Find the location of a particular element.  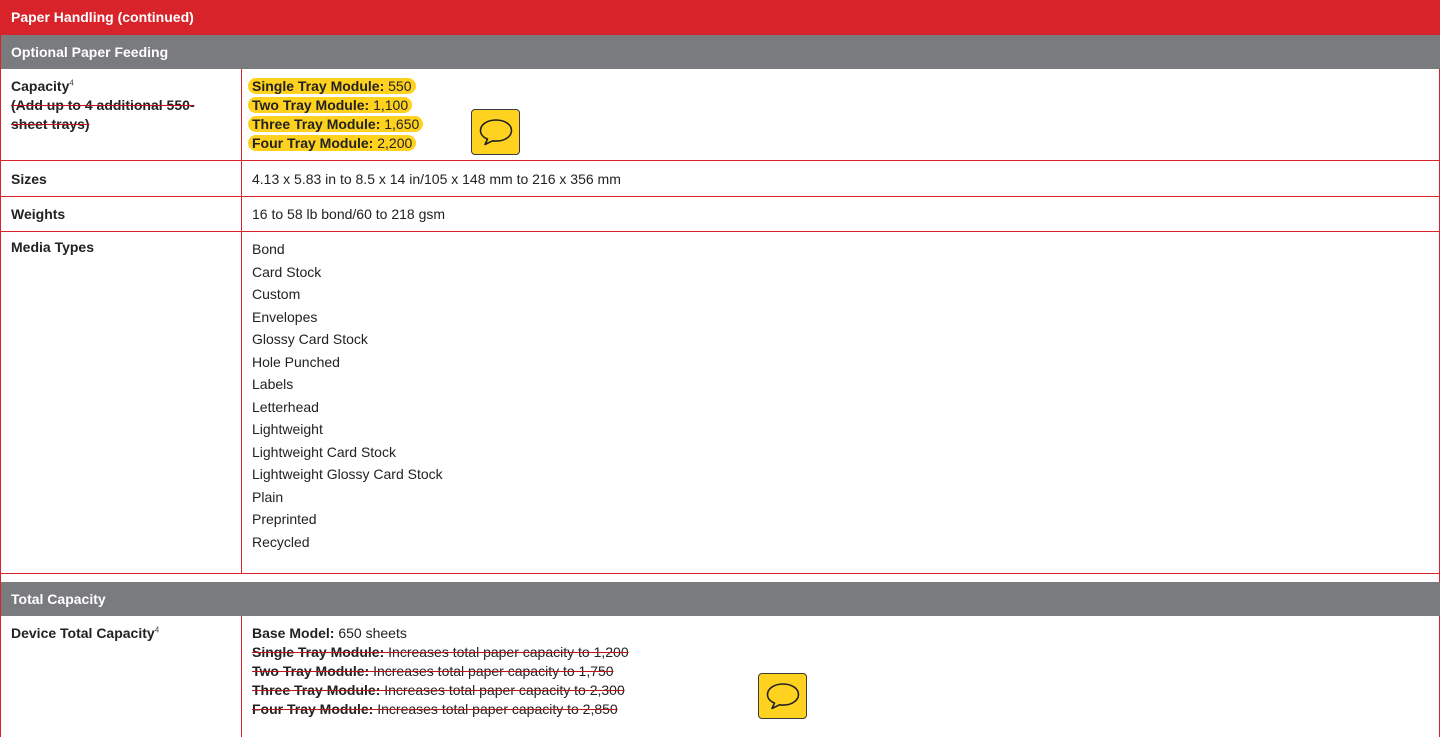

media-types-label: Media Types is located at coordinates (52, 247).